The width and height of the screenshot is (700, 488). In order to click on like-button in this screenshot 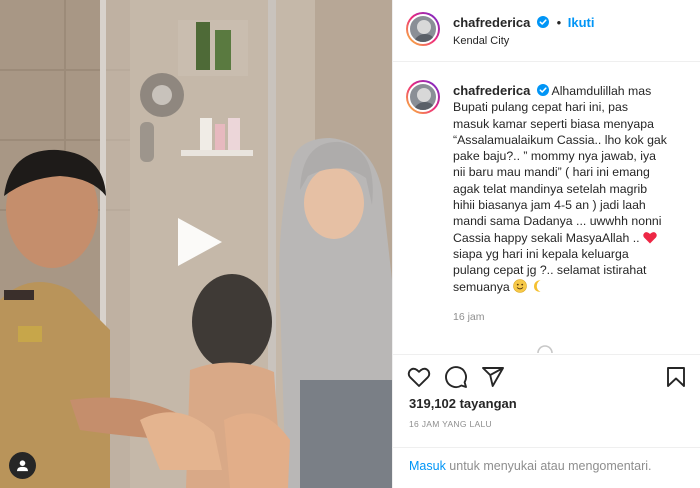, I will do `click(419, 377)`.